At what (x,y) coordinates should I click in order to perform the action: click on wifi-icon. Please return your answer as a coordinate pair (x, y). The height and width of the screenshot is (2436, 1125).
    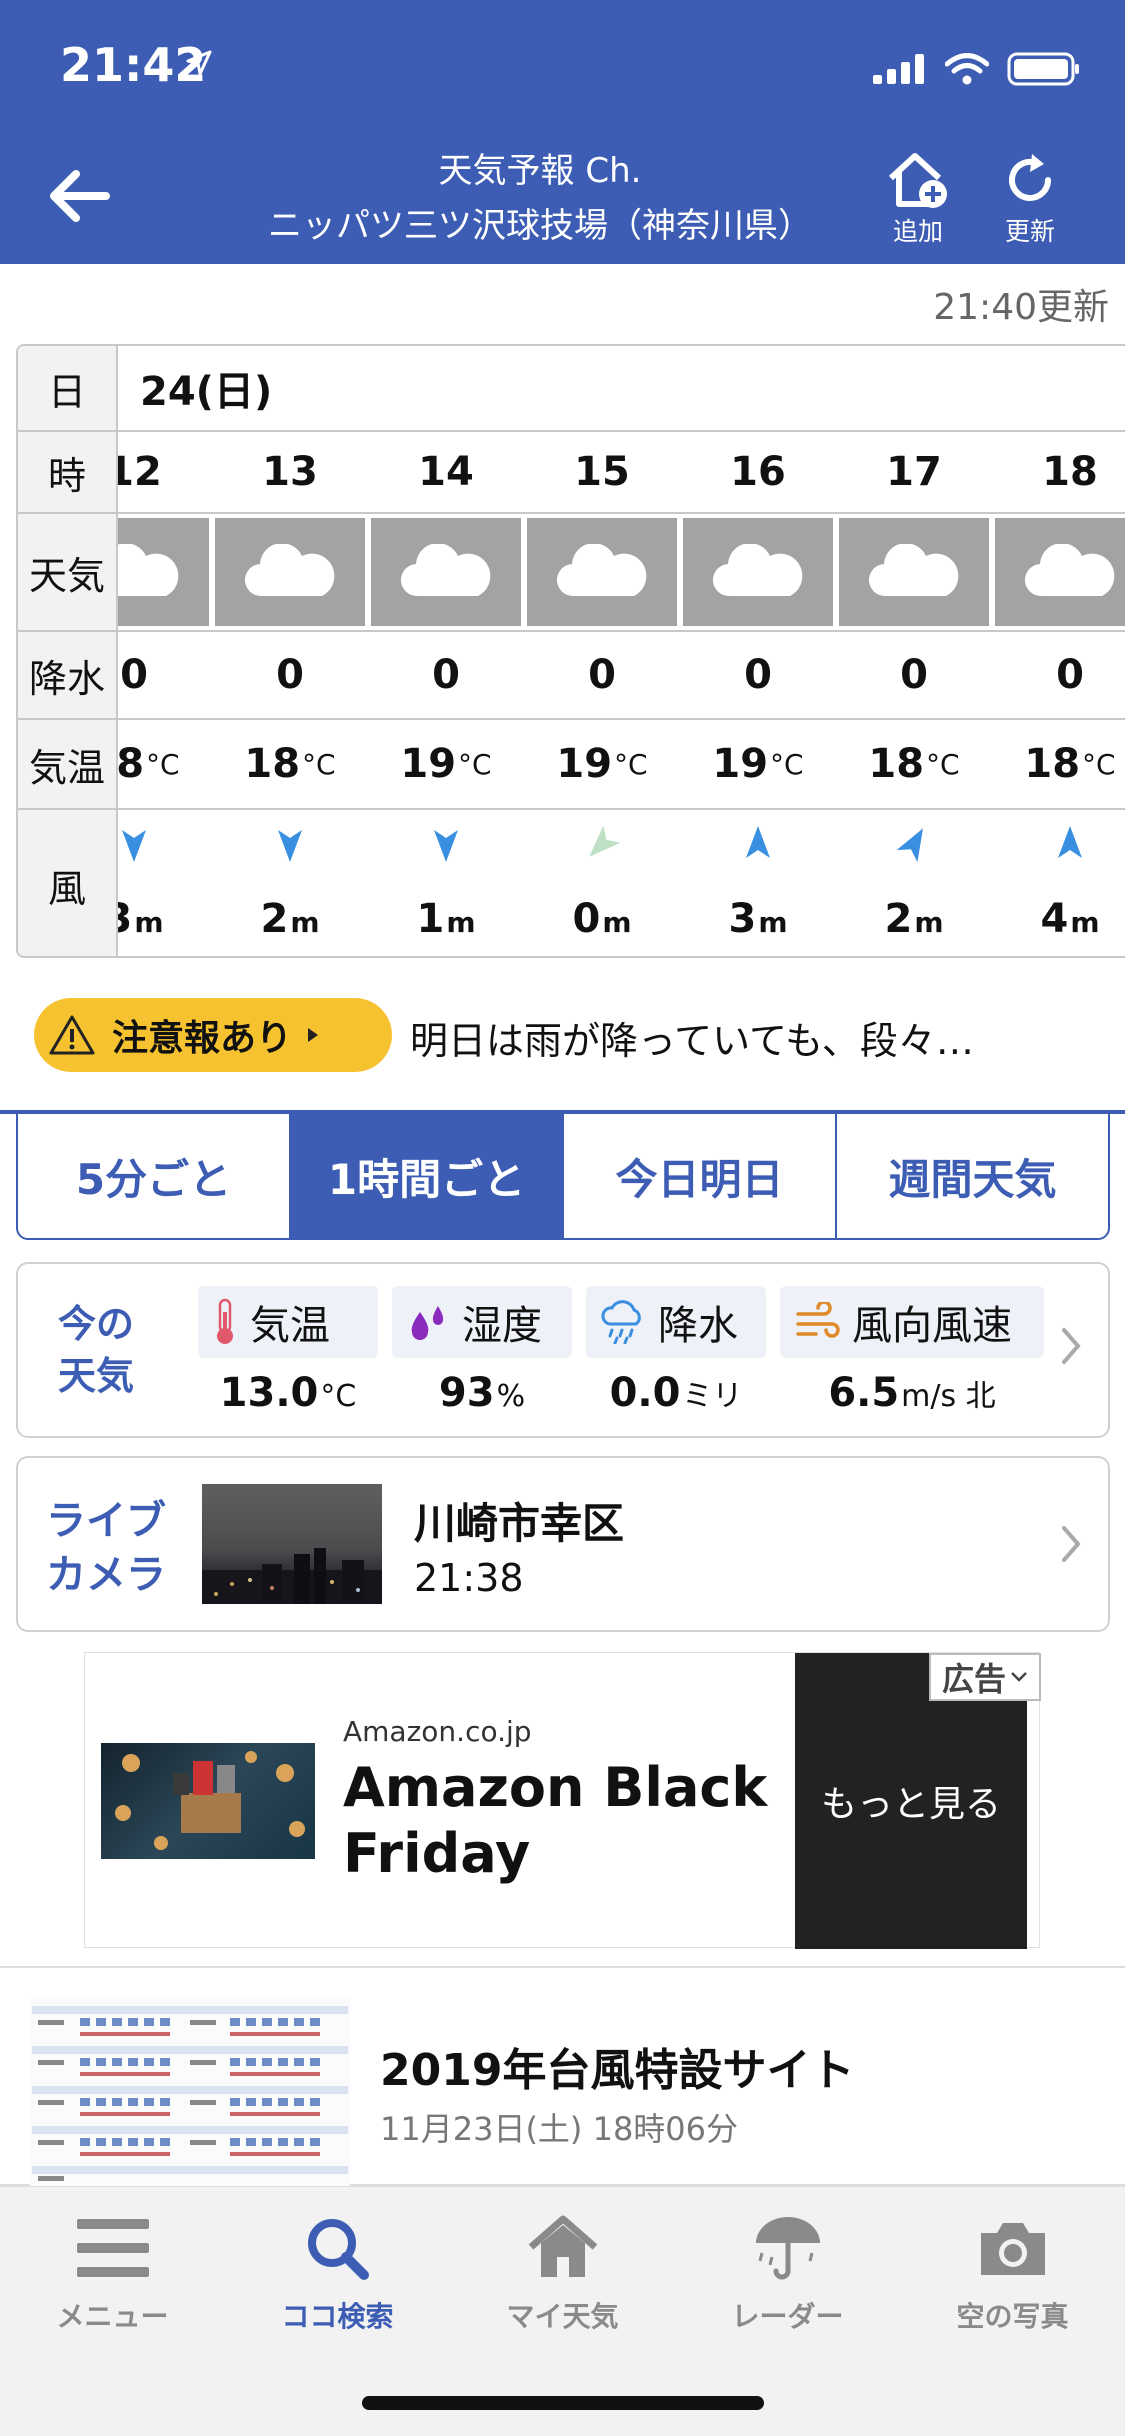
    Looking at the image, I should click on (967, 69).